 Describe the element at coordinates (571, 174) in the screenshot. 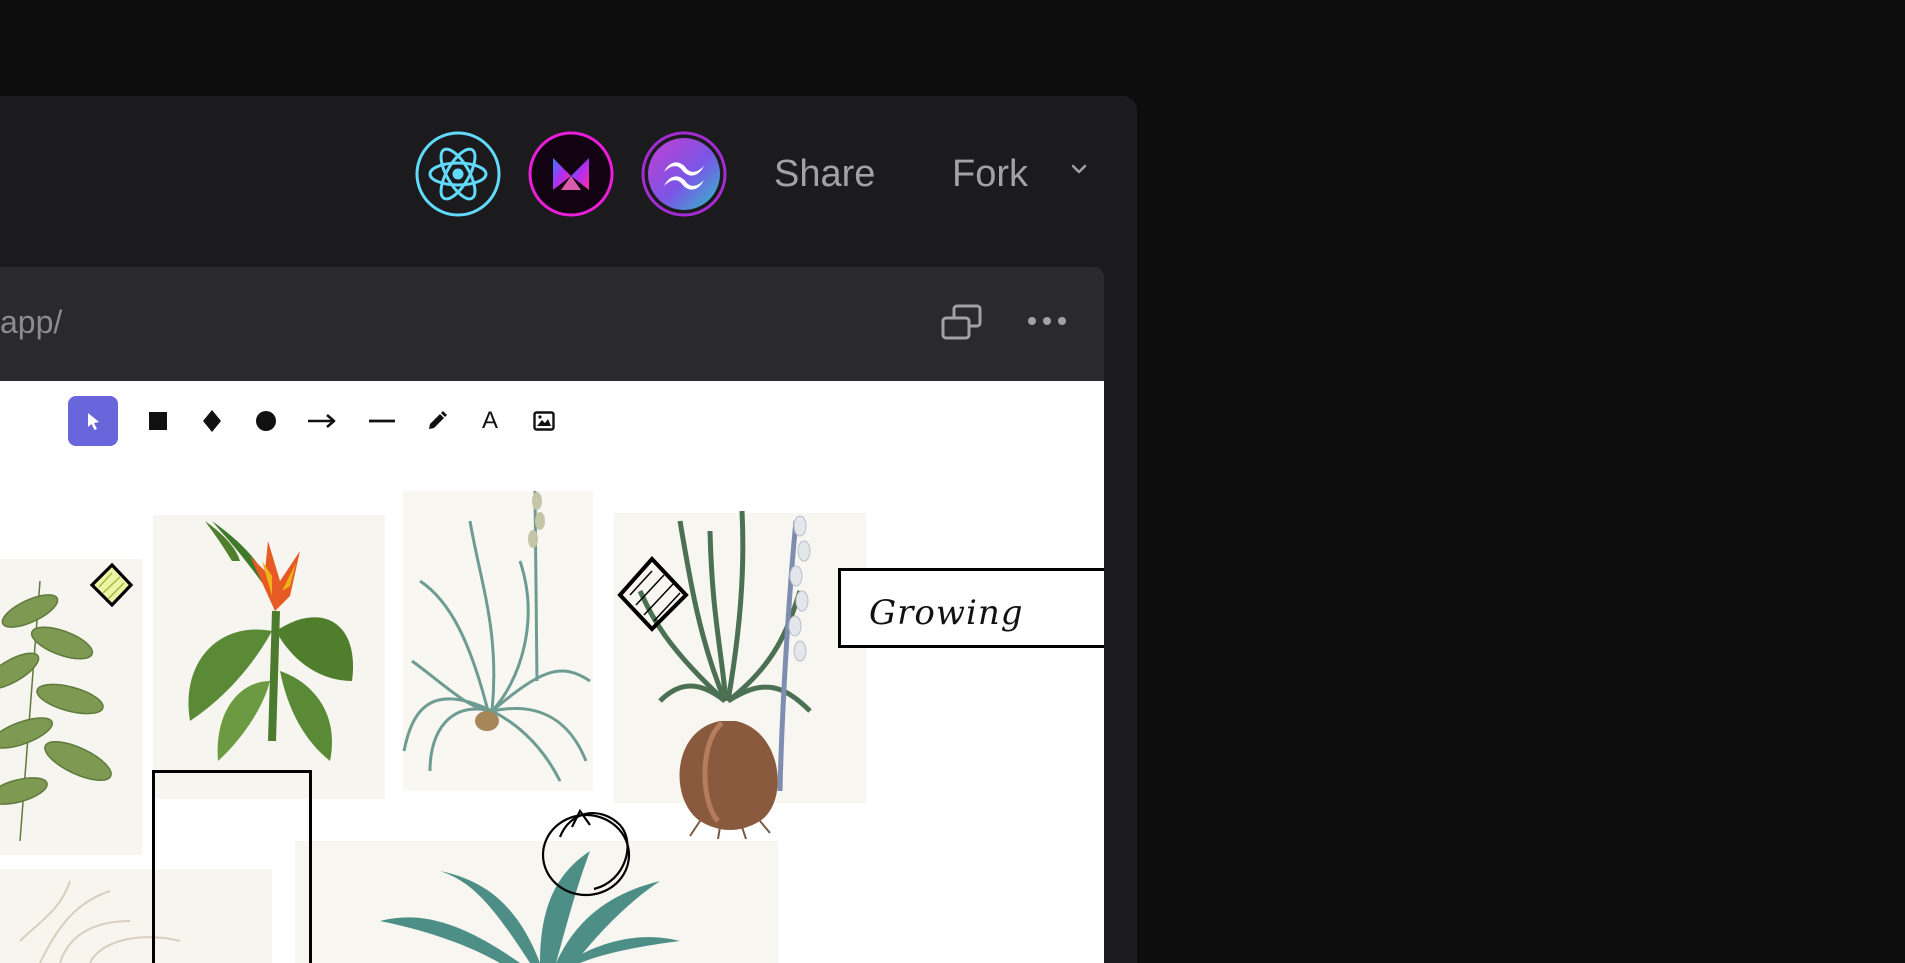

I see `vite-icon` at that location.